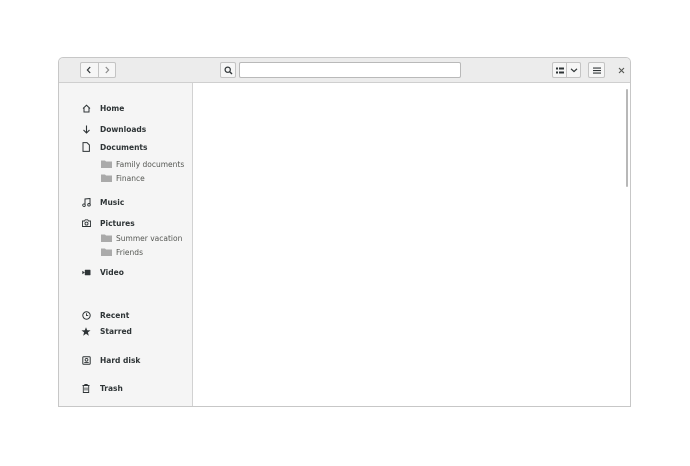  Describe the element at coordinates (130, 178) in the screenshot. I see `sidebar-item-label: Finance` at that location.